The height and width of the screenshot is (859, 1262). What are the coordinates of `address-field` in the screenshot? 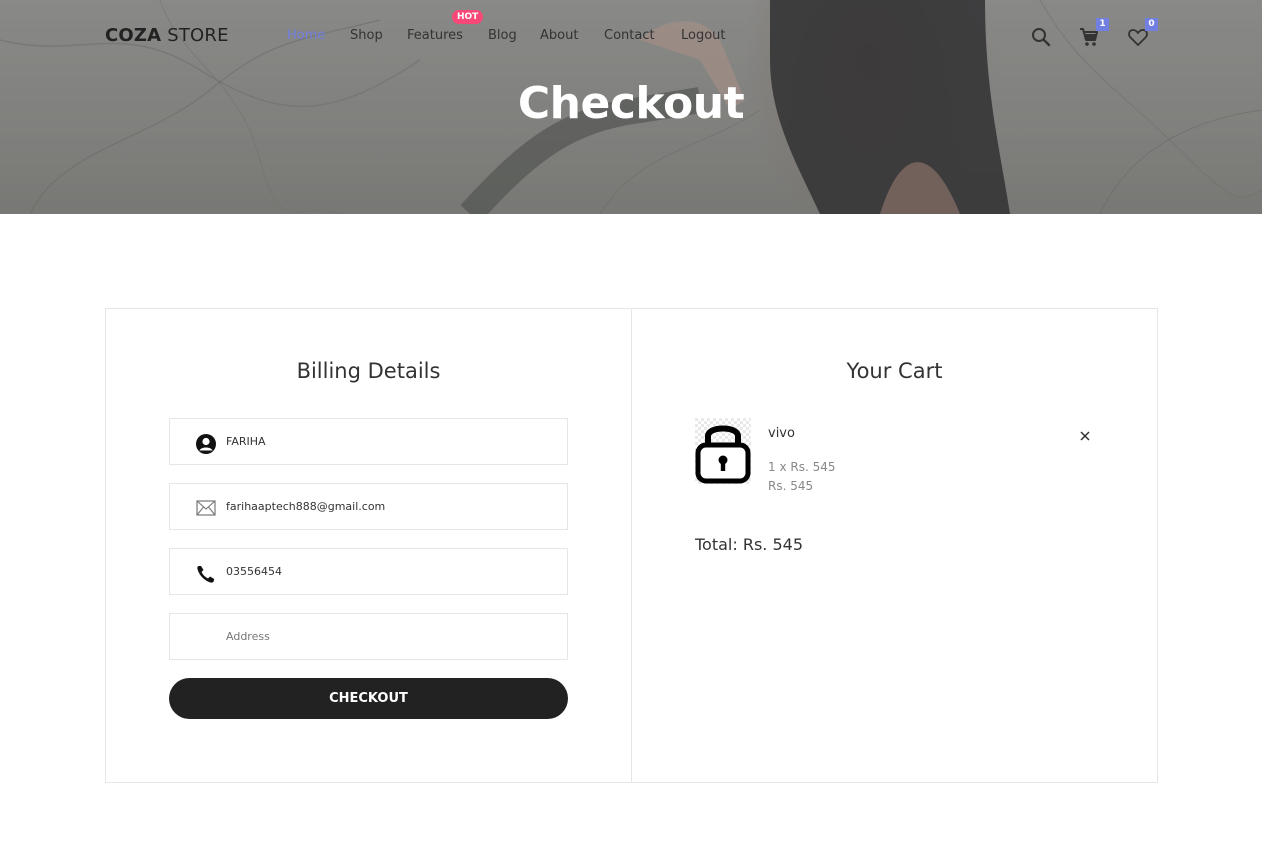 It's located at (368, 636).